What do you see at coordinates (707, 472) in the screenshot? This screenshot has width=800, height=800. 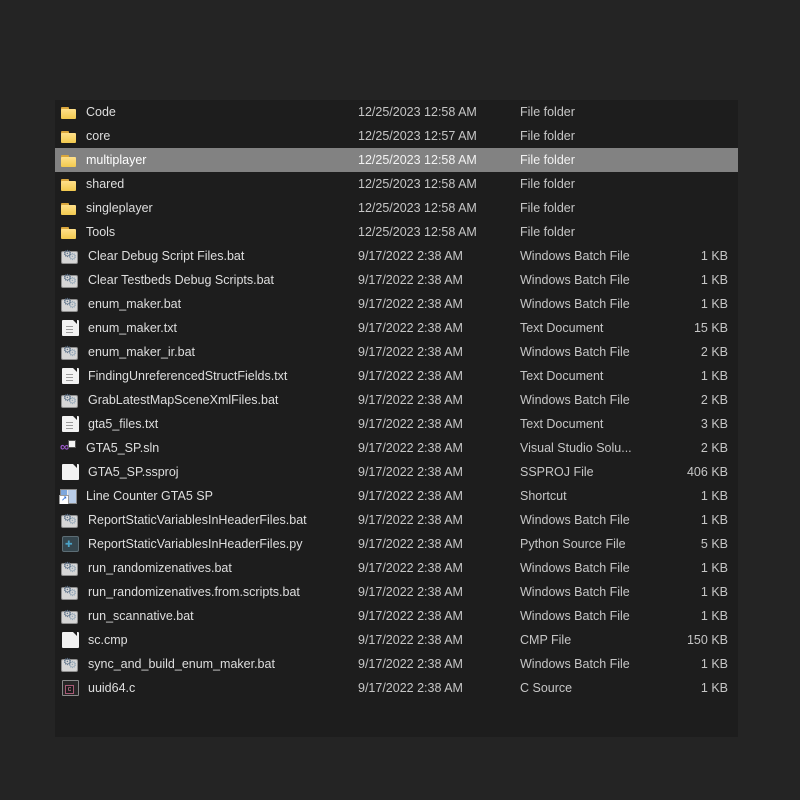 I see `file-size: 406 KB` at bounding box center [707, 472].